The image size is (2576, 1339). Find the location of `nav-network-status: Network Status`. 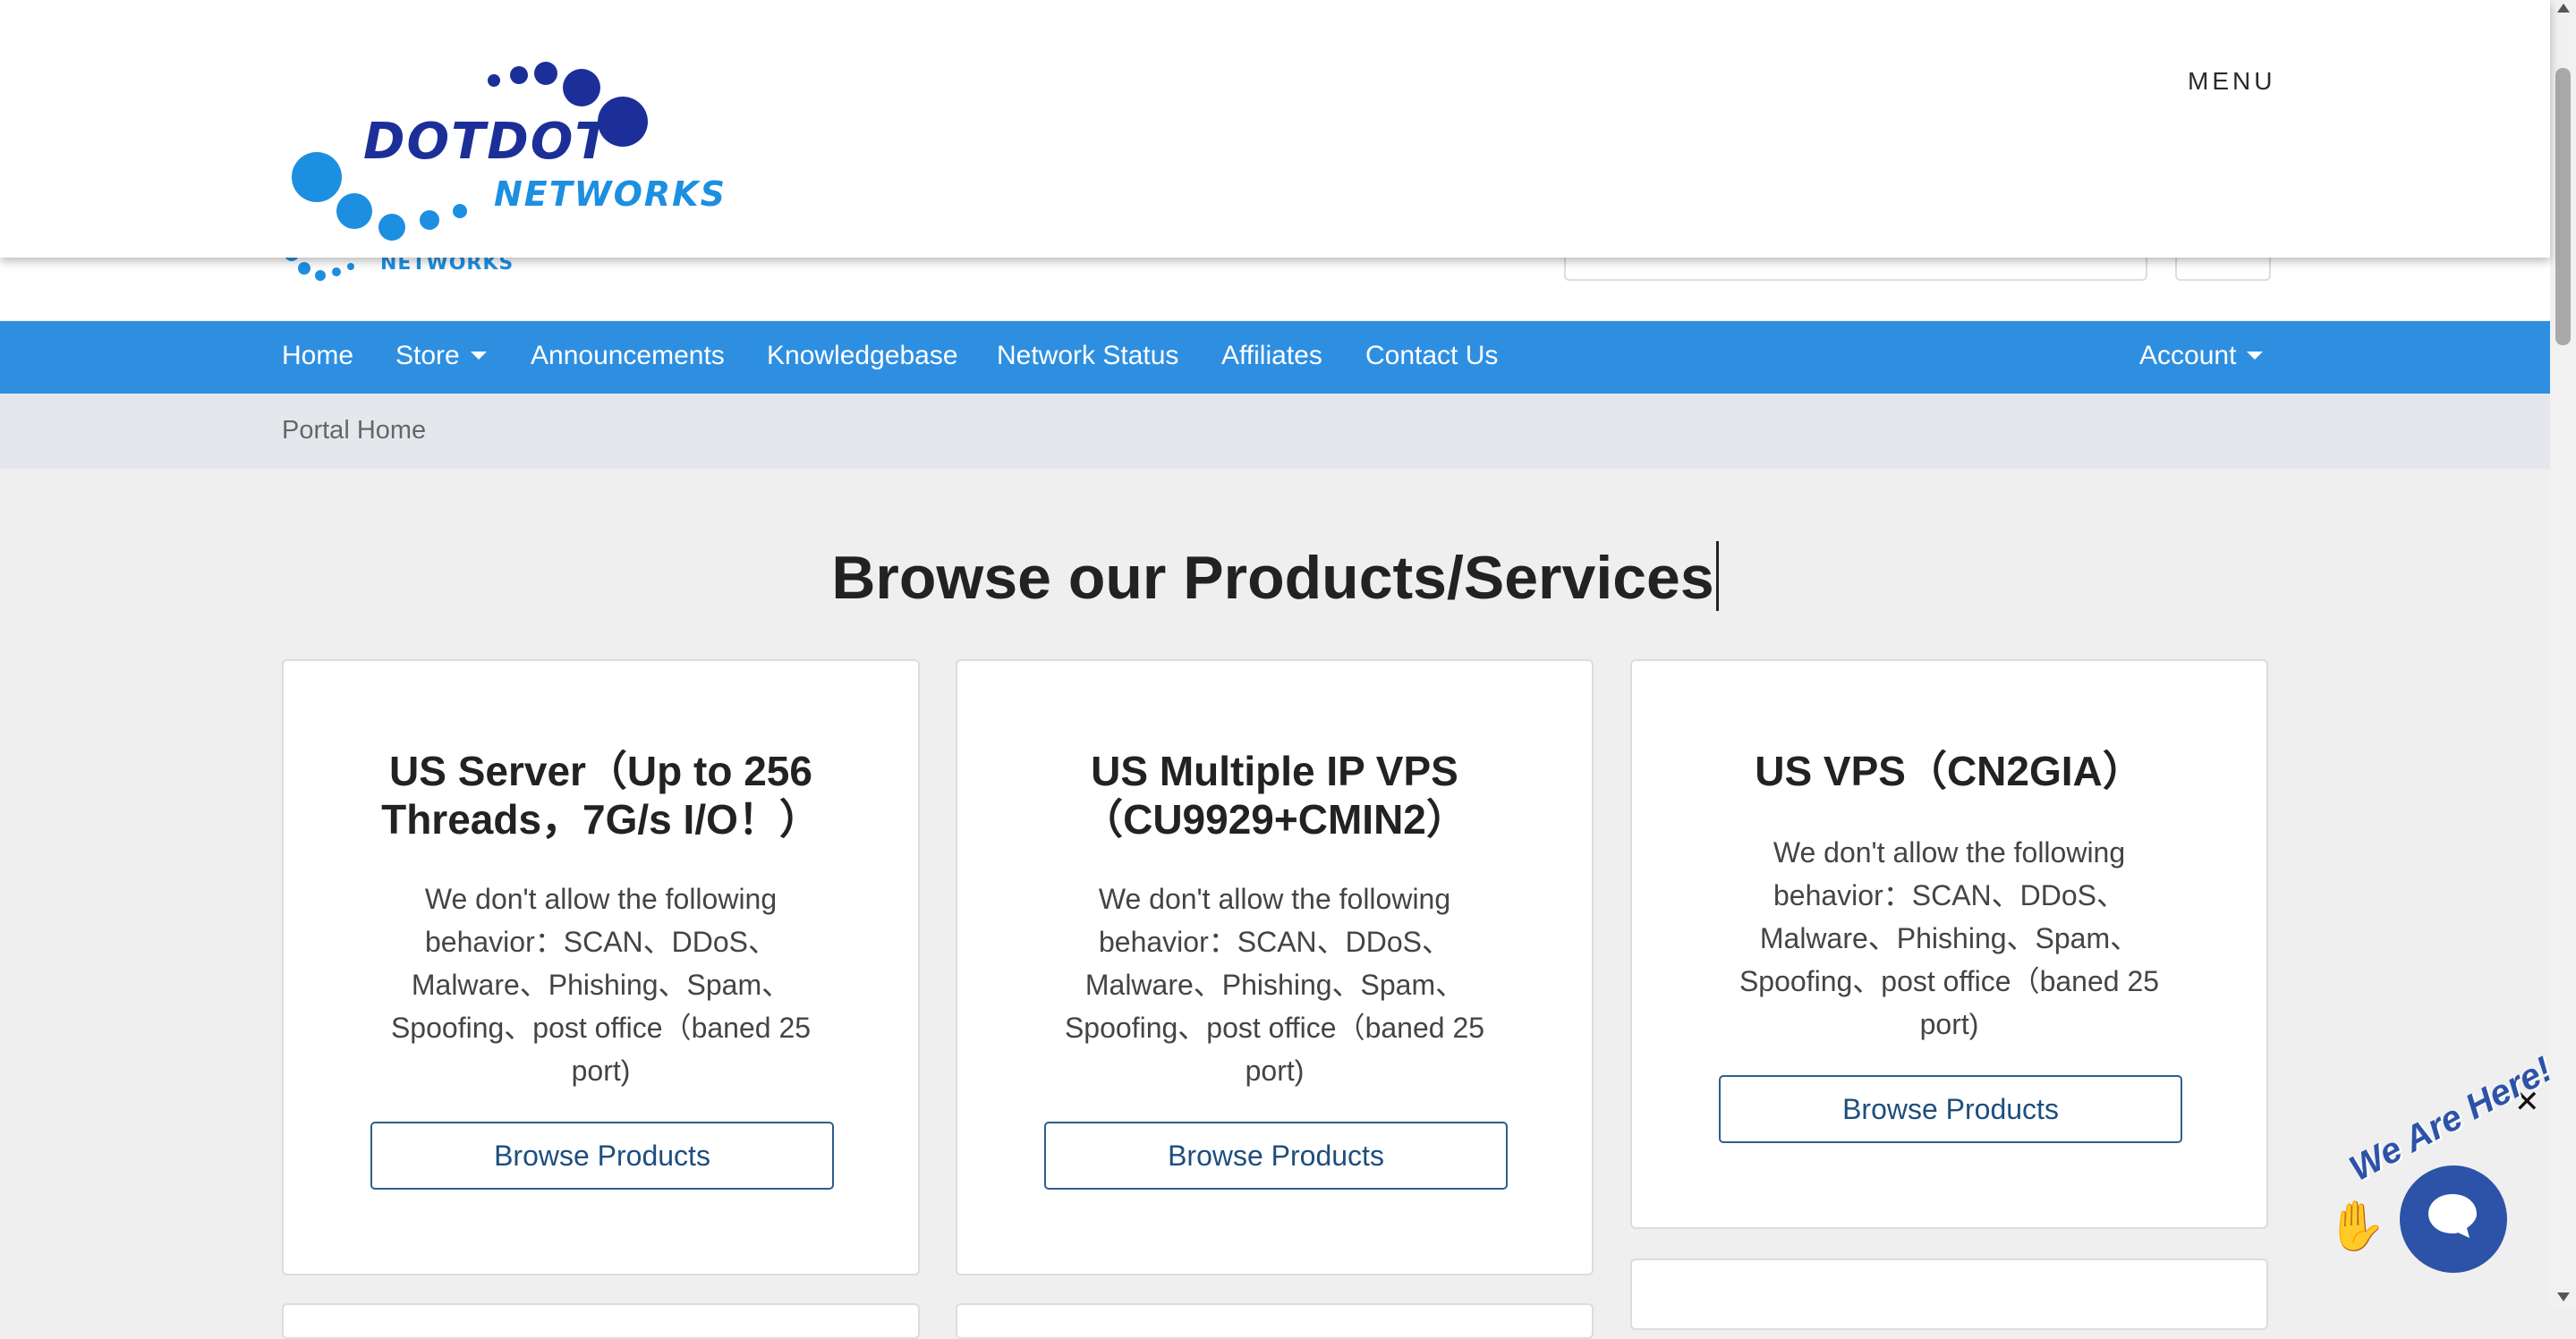

nav-network-status: Network Status is located at coordinates (1087, 356).